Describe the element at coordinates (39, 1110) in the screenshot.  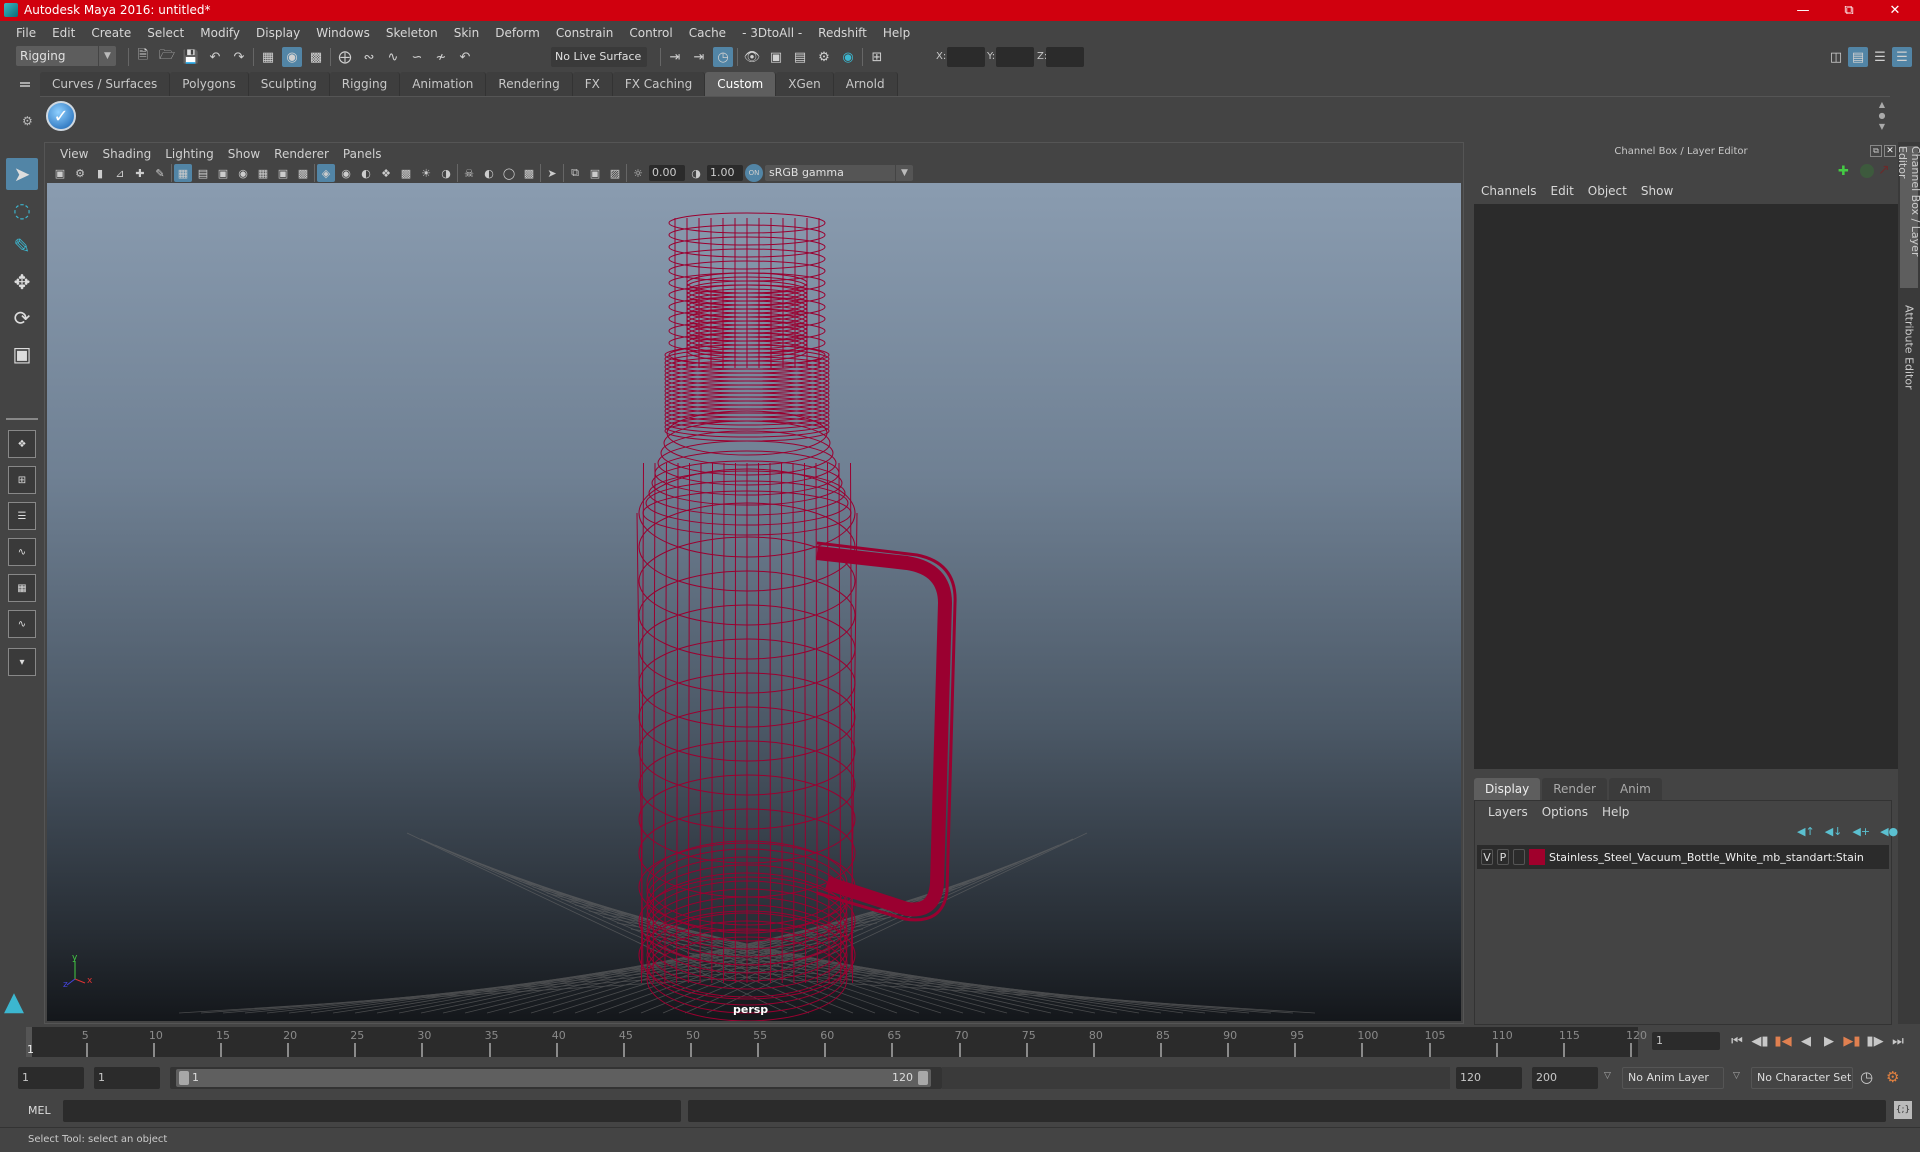
I see `script-language-toggle: MEL` at that location.